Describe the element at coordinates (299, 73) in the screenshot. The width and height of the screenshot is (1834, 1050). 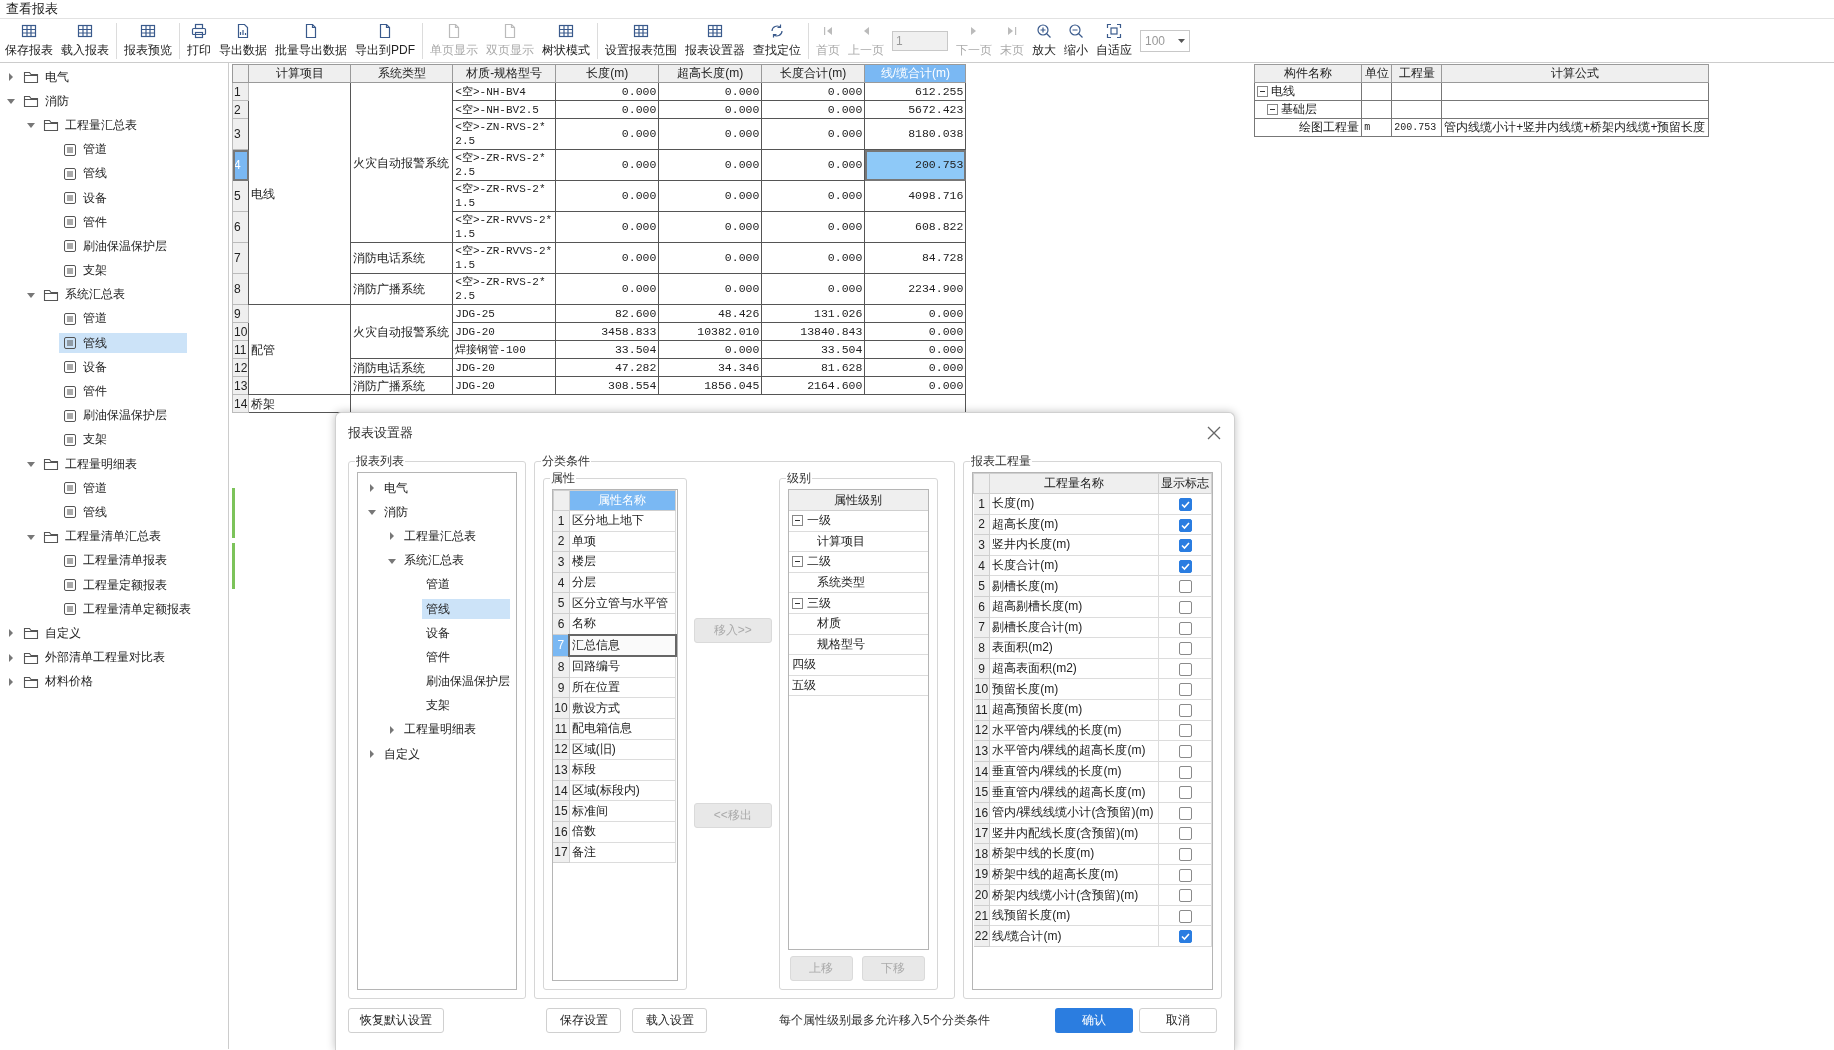
I see `column-header: 计算项目` at that location.